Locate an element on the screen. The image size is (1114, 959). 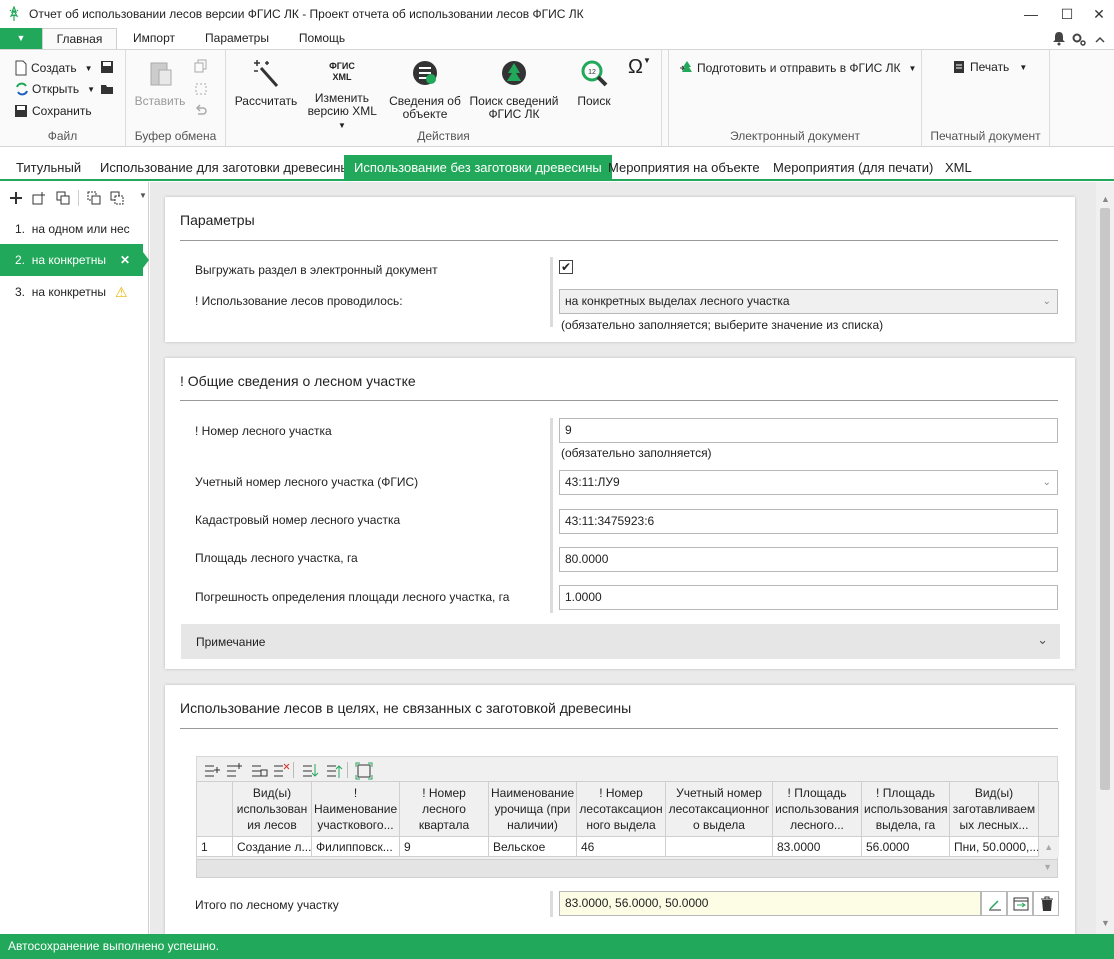
edit-total-button is located at coordinates (994, 903).